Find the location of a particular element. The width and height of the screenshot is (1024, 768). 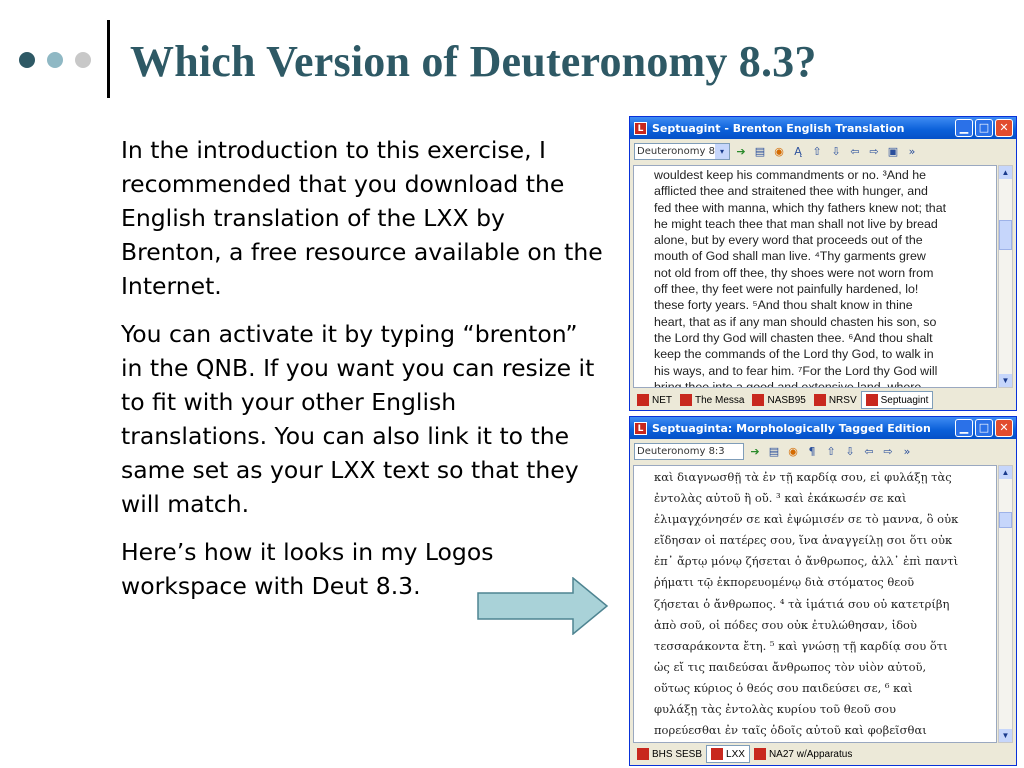

resource-tab: NRSV is located at coordinates (835, 400).